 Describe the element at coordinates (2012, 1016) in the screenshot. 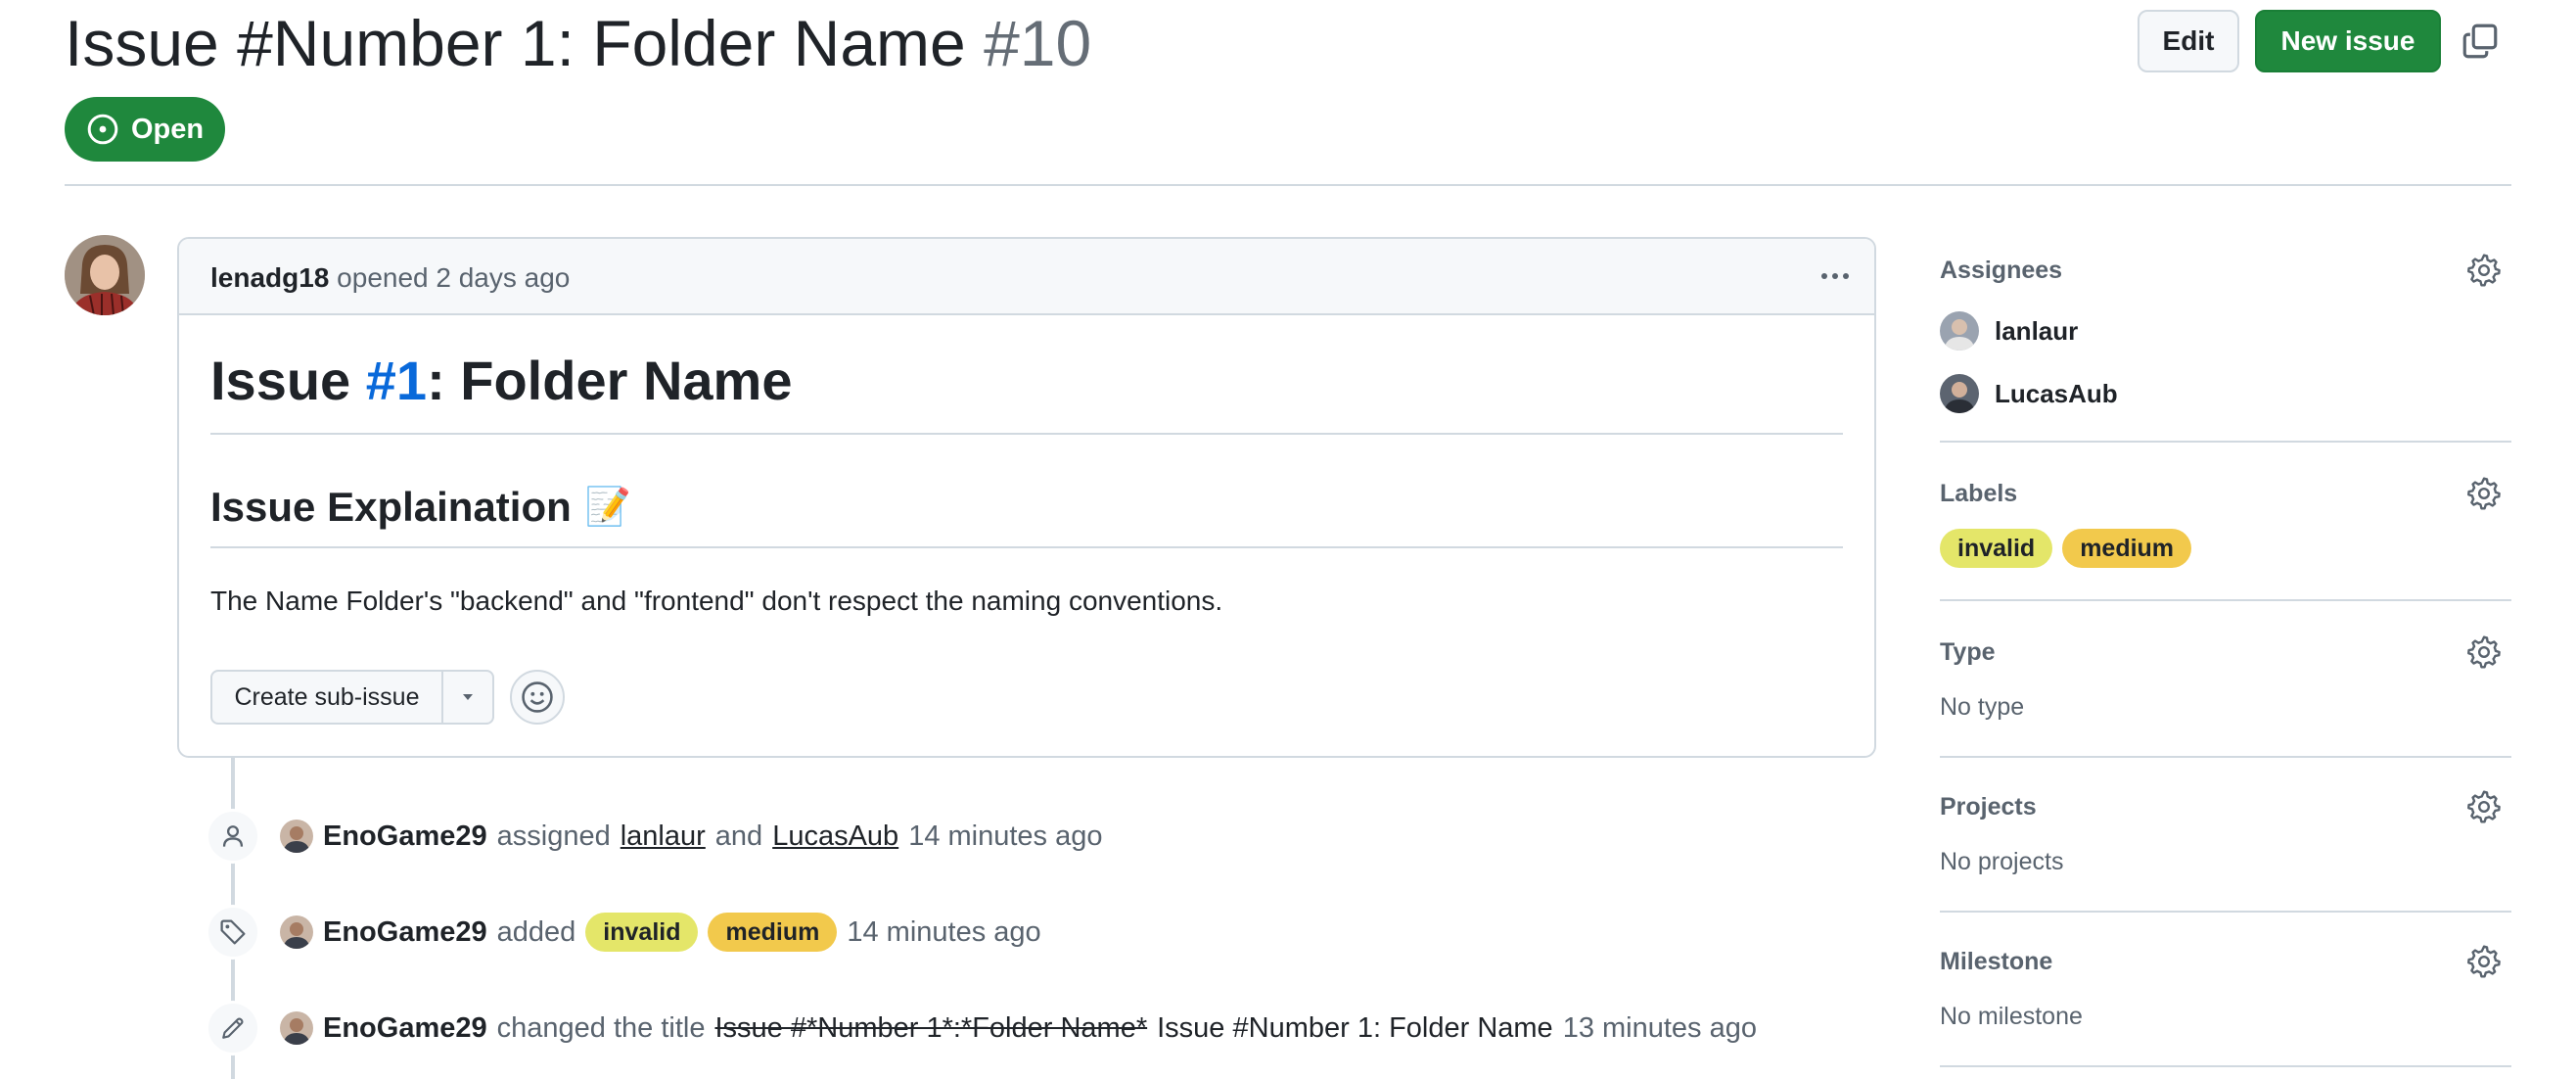

I see `milestone-value: No milestone` at that location.